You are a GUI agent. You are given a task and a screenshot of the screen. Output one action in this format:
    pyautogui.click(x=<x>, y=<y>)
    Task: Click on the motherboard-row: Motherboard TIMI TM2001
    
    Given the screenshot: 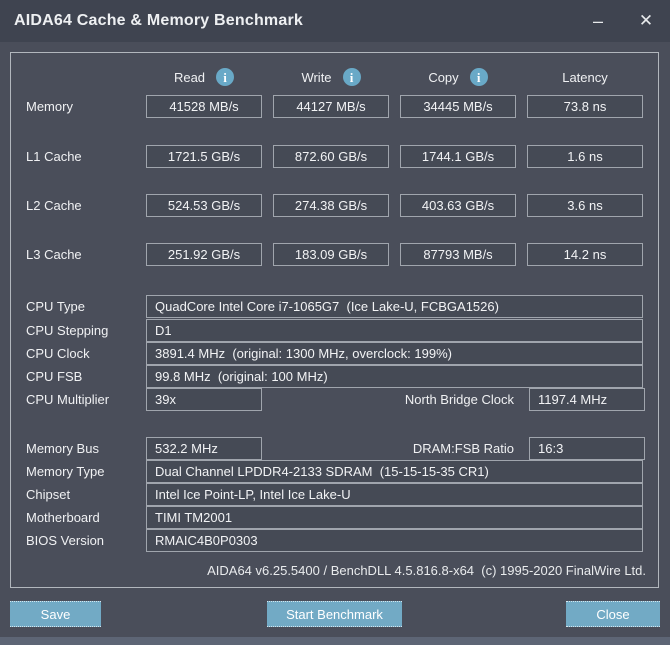 What is the action you would take?
    pyautogui.click(x=334, y=517)
    